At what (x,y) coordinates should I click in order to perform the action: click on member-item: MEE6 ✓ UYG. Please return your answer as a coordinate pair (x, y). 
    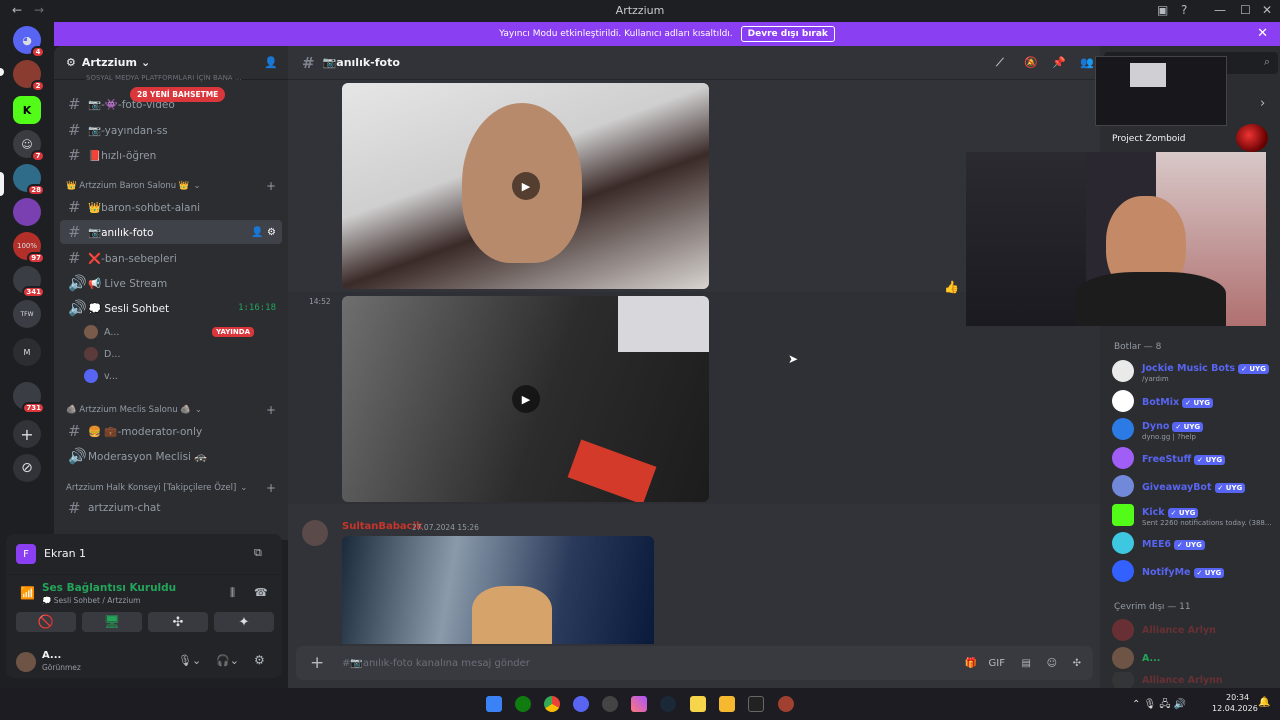
    Looking at the image, I should click on (1194, 543).